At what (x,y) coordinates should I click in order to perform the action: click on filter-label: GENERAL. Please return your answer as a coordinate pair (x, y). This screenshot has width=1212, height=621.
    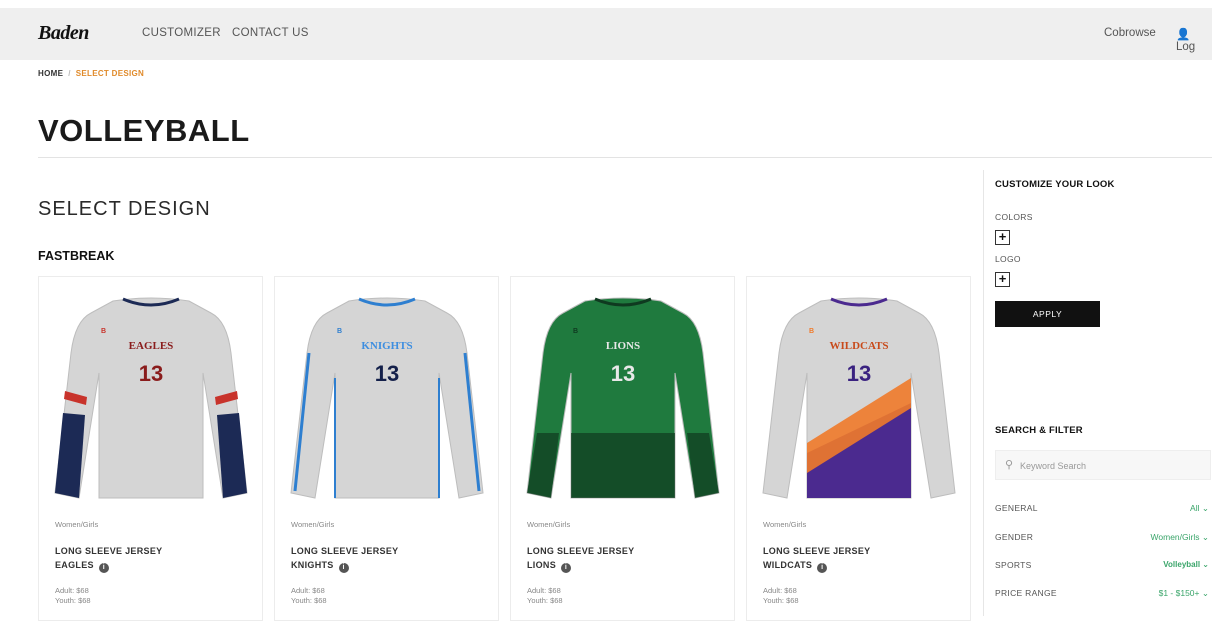
    Looking at the image, I should click on (1016, 508).